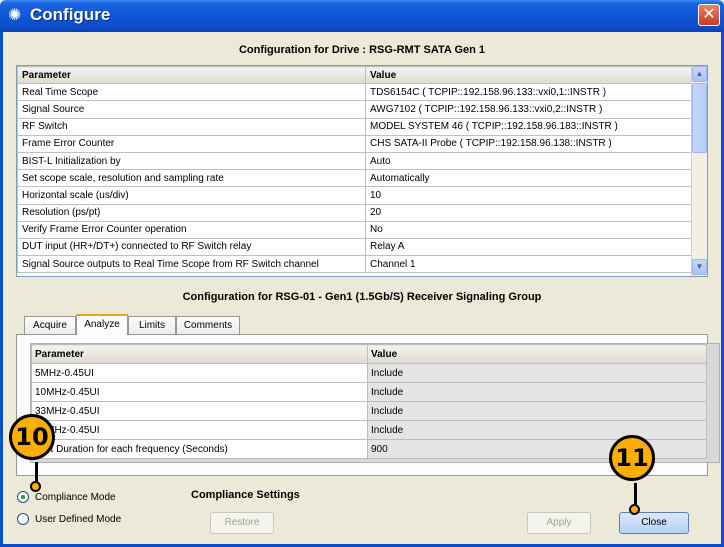  Describe the element at coordinates (529, 212) in the screenshot. I see `value-cell: 20` at that location.